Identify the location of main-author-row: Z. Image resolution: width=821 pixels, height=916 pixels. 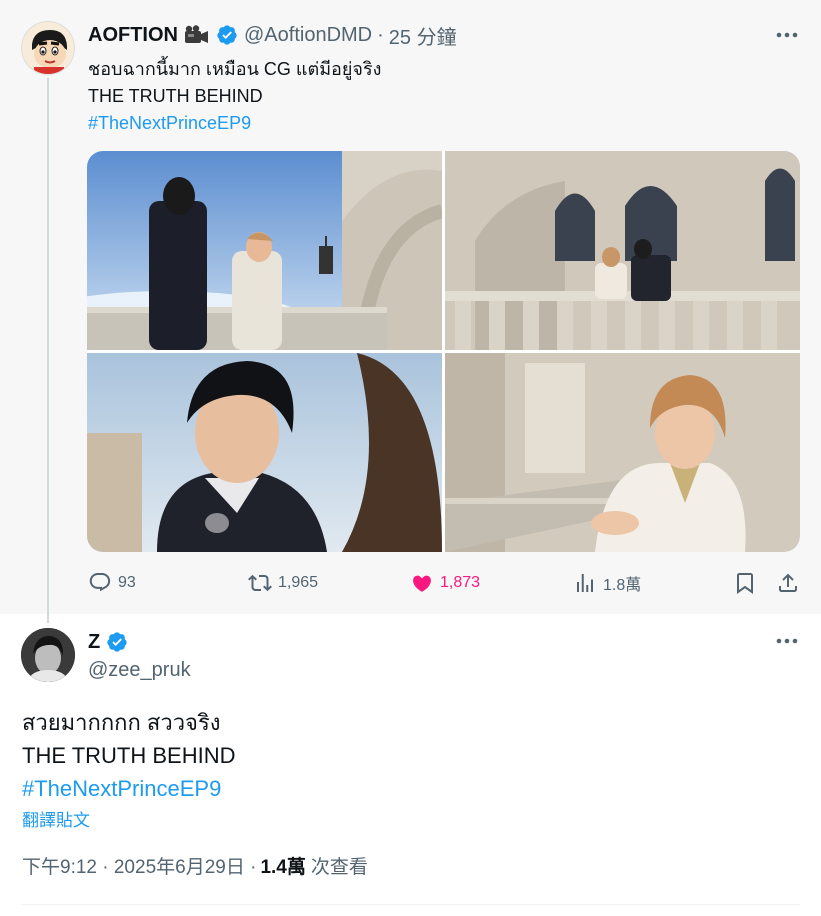
(108, 642).